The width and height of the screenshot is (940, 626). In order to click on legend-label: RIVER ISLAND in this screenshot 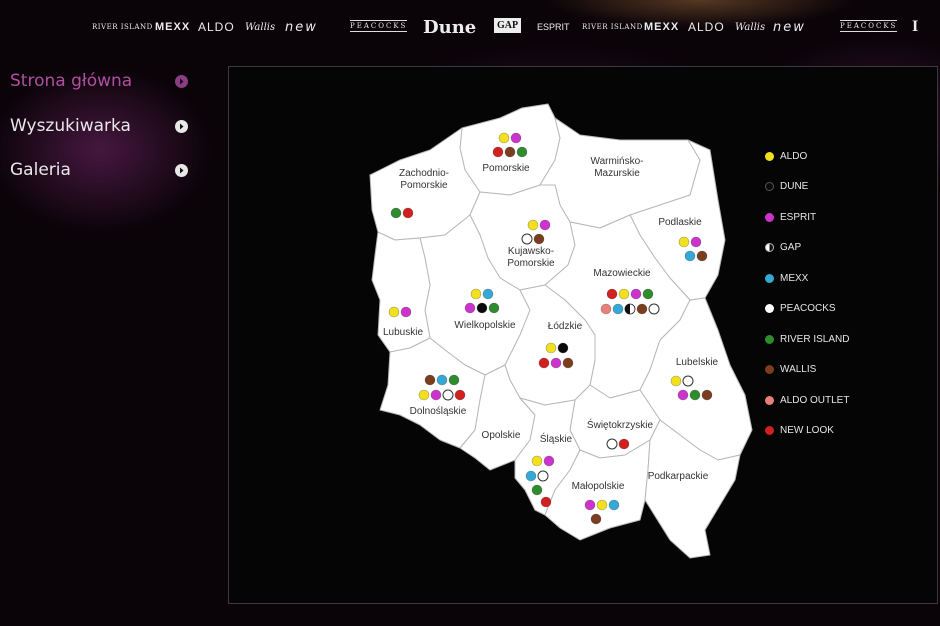, I will do `click(815, 339)`.